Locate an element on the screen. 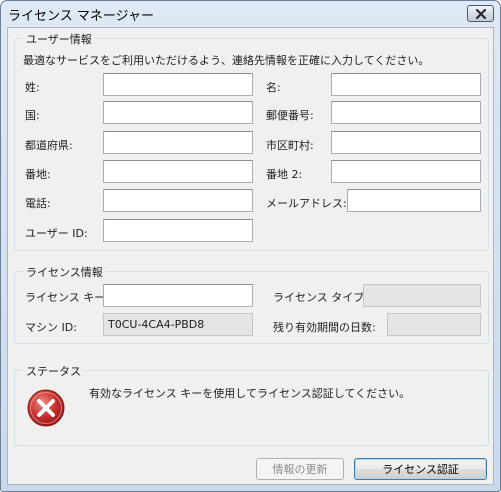  postal-code-field is located at coordinates (406, 112).